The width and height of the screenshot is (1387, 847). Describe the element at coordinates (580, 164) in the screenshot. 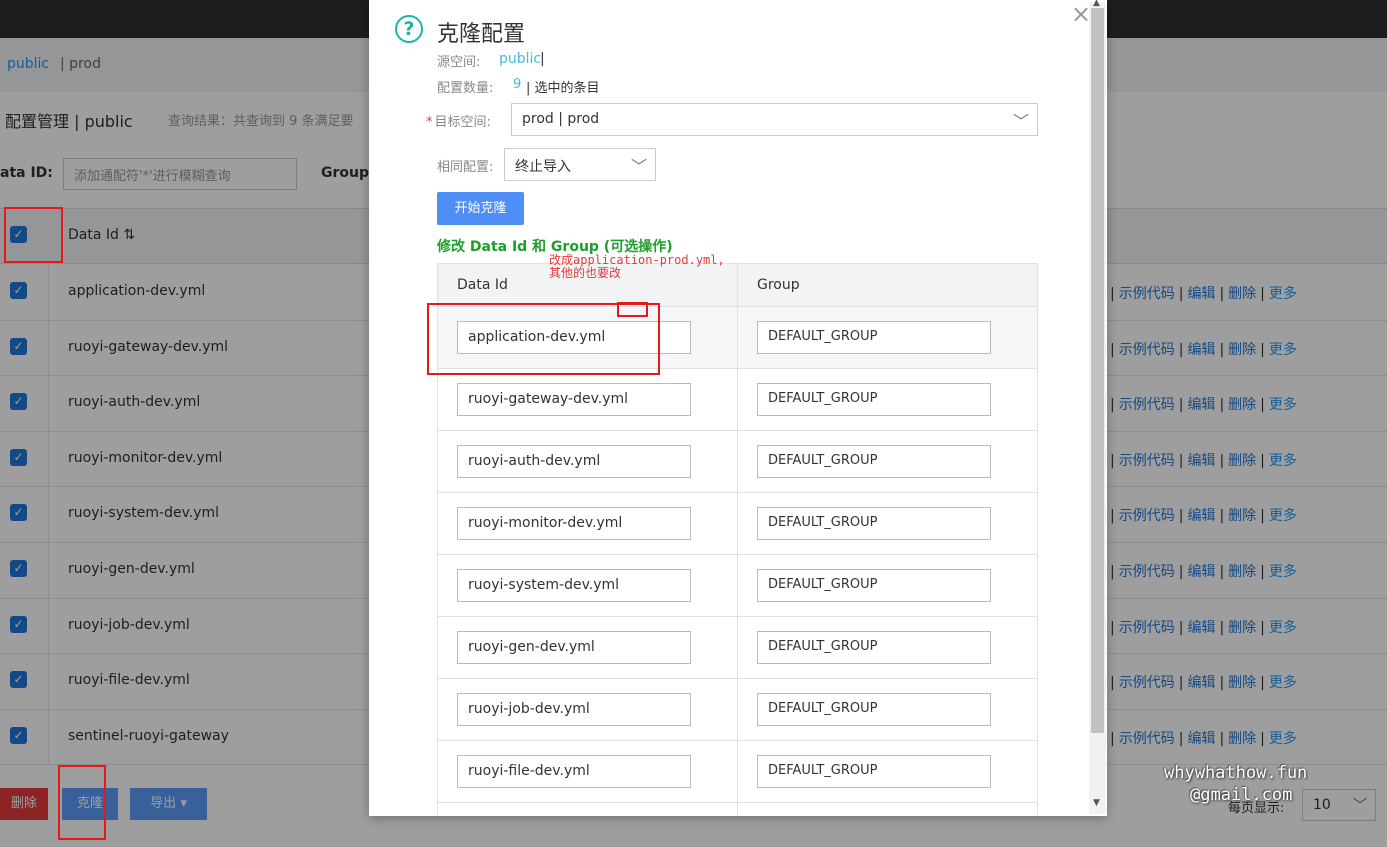

I see `same-config-policy-select: 终止导入 ﹀` at that location.